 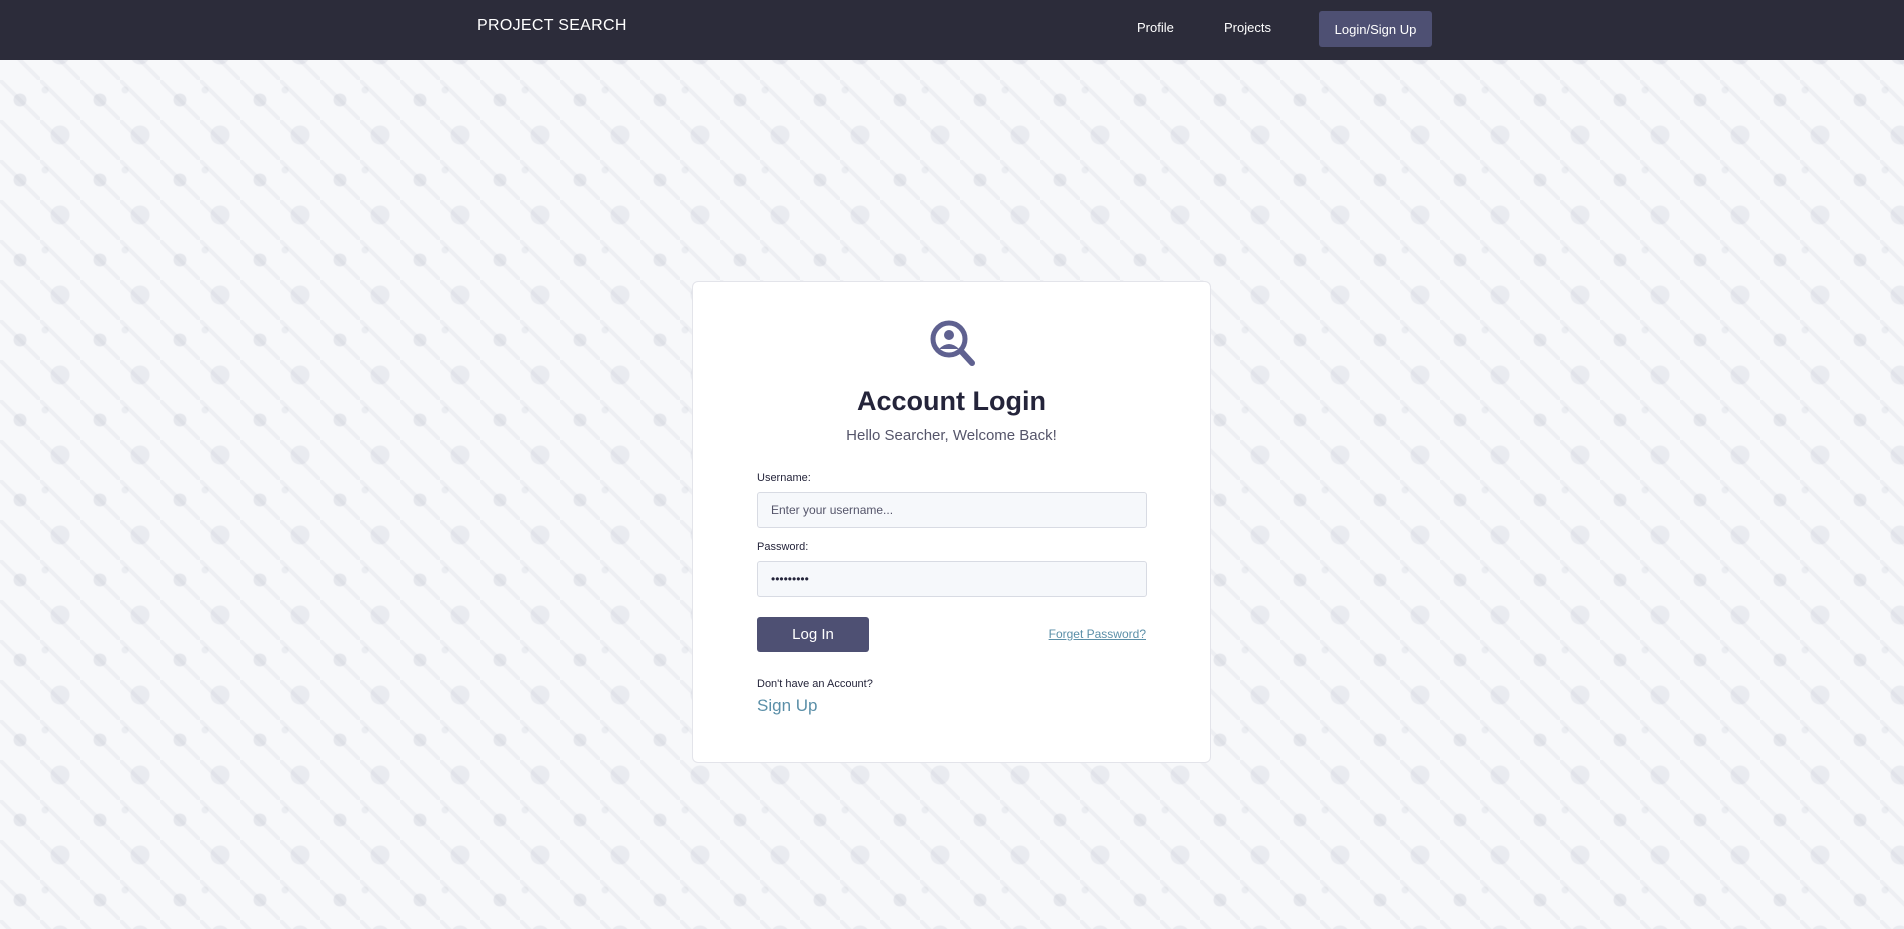 I want to click on page-title: Account Login, so click(x=951, y=401).